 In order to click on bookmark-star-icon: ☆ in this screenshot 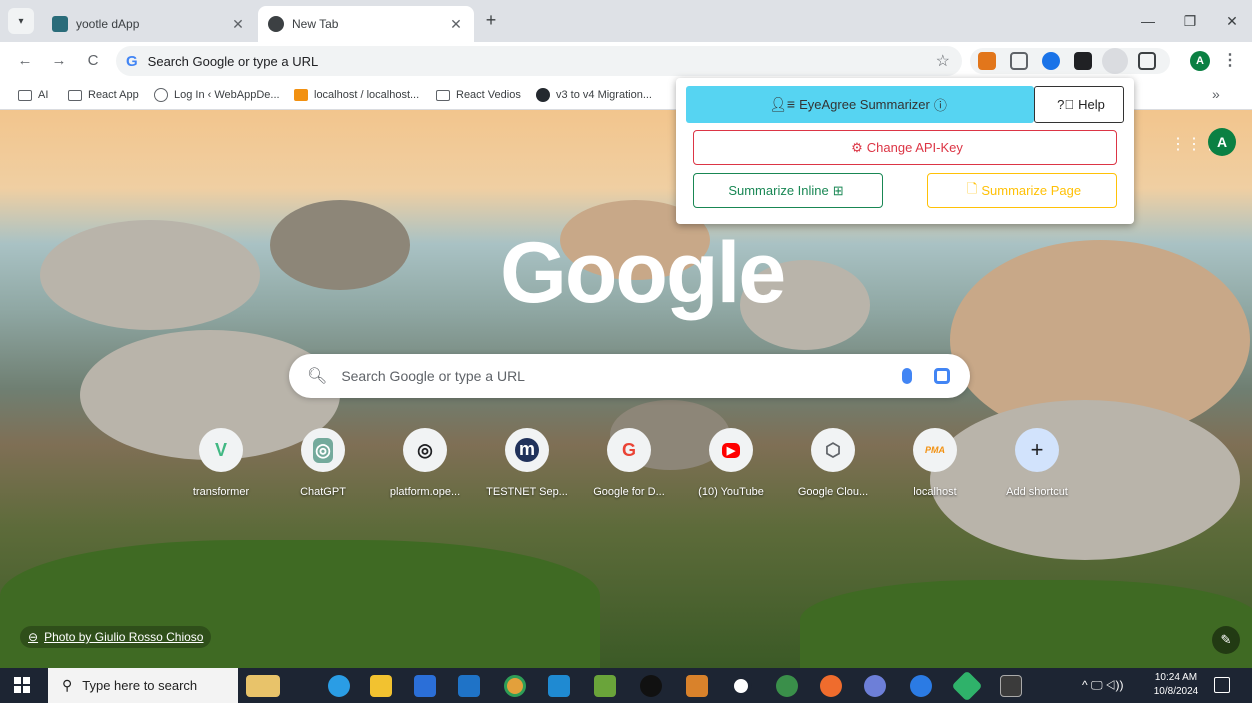, I will do `click(943, 61)`.